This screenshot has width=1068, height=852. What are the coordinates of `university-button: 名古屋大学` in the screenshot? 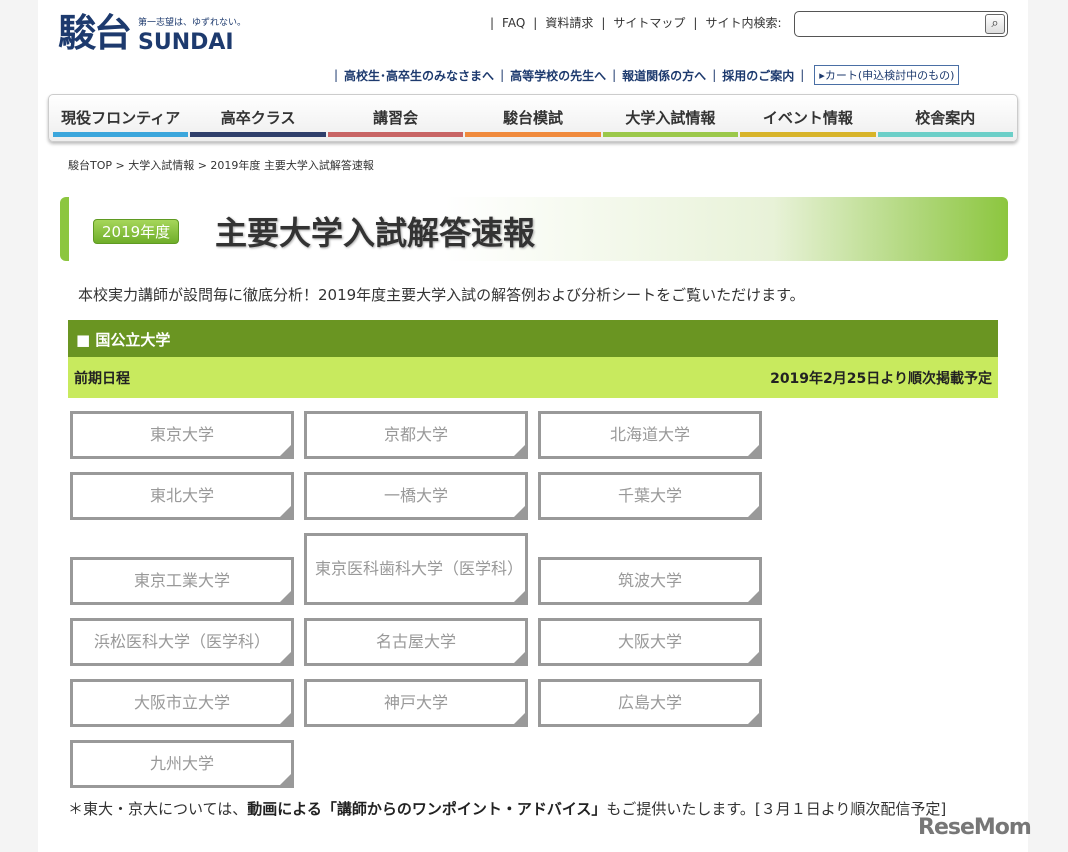 It's located at (416, 642).